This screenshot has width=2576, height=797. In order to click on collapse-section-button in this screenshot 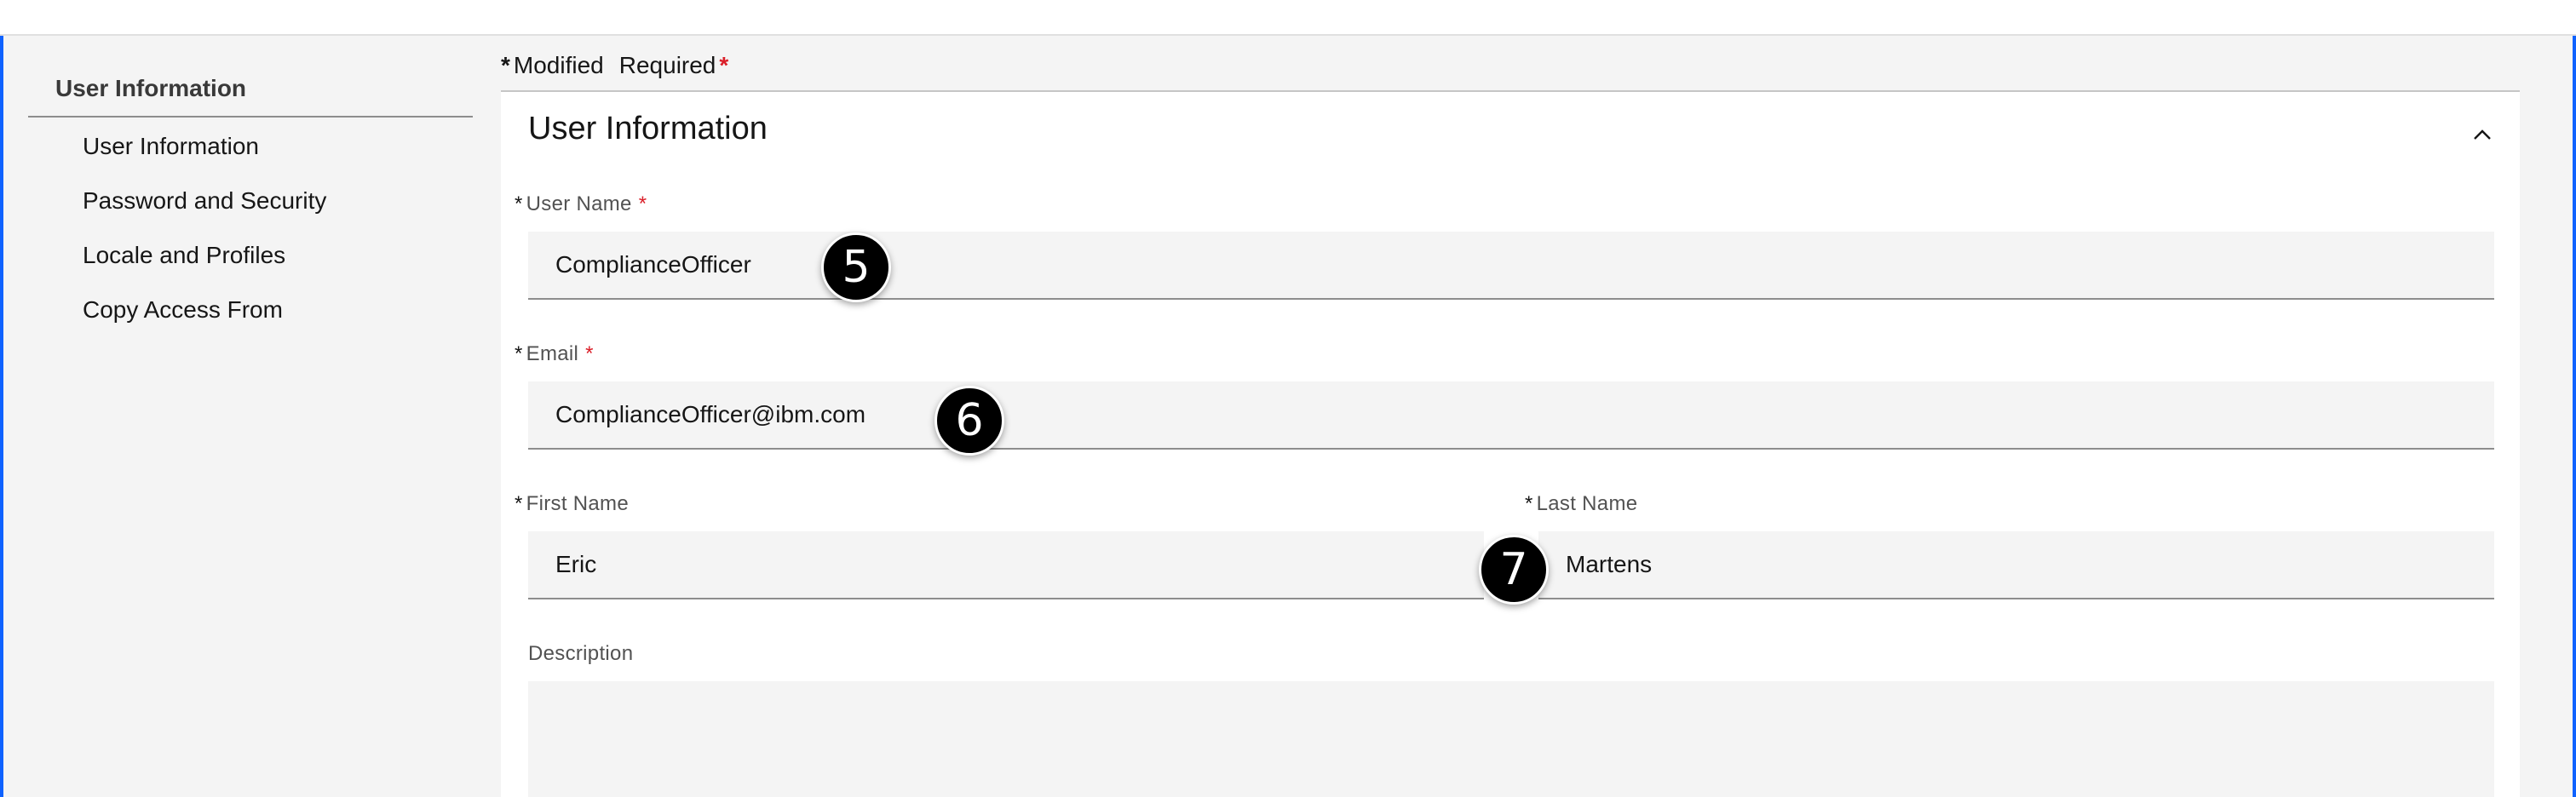, I will do `click(2482, 135)`.